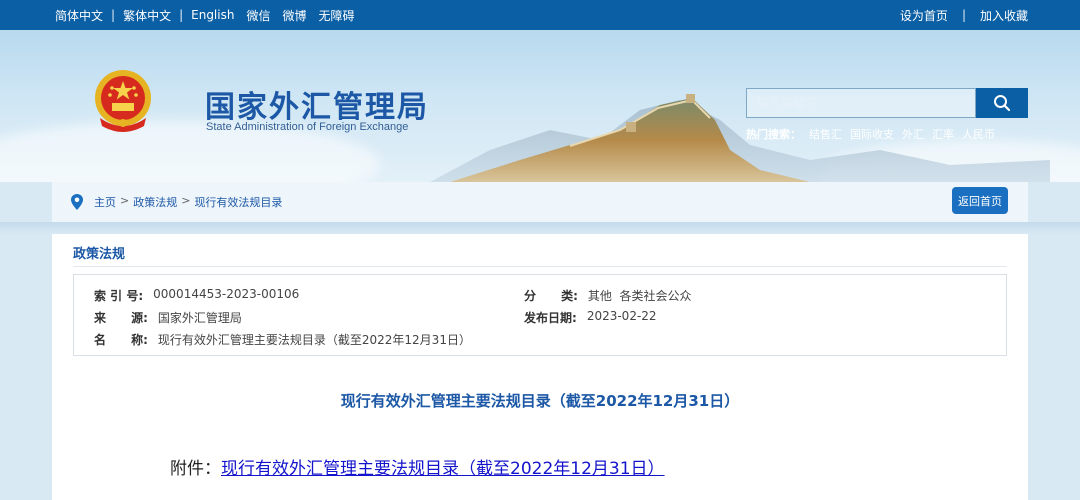 This screenshot has height=500, width=1080. Describe the element at coordinates (317, 107) in the screenshot. I see `site-title: 国家外汇管理局` at that location.